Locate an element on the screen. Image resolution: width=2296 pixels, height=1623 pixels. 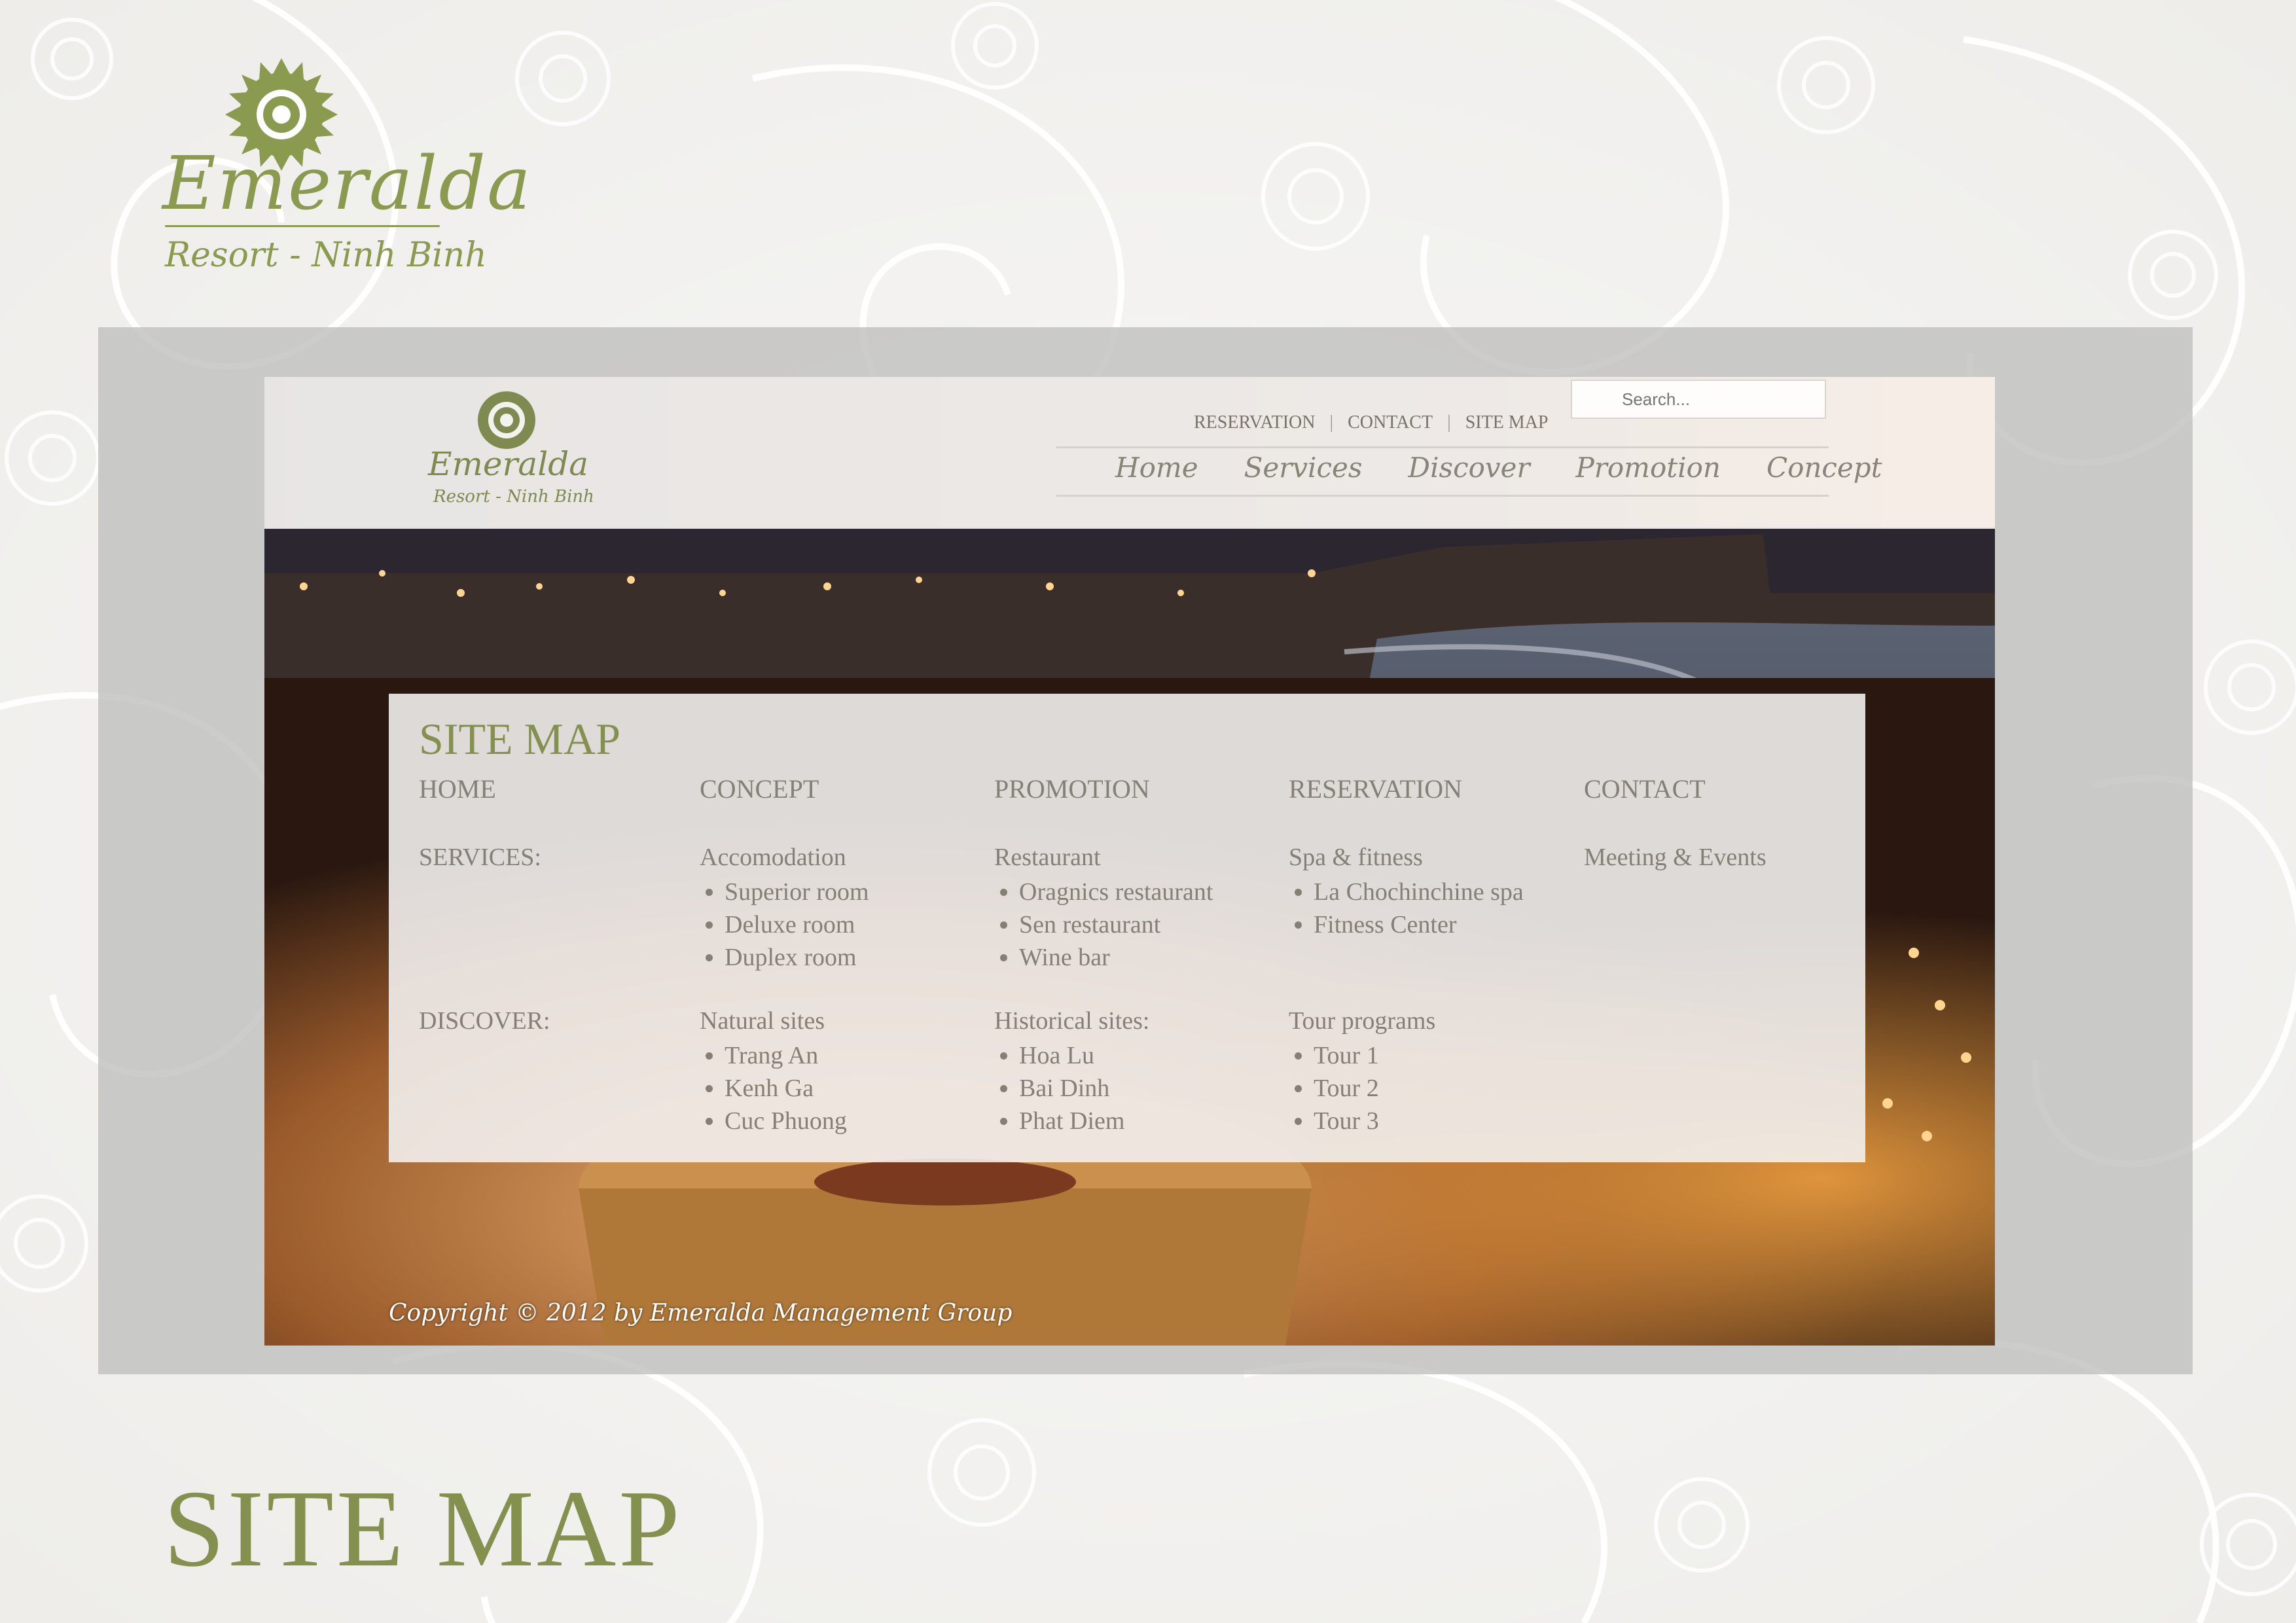
sitemap-list-item: Bai Dinh is located at coordinates (1084, 1088).